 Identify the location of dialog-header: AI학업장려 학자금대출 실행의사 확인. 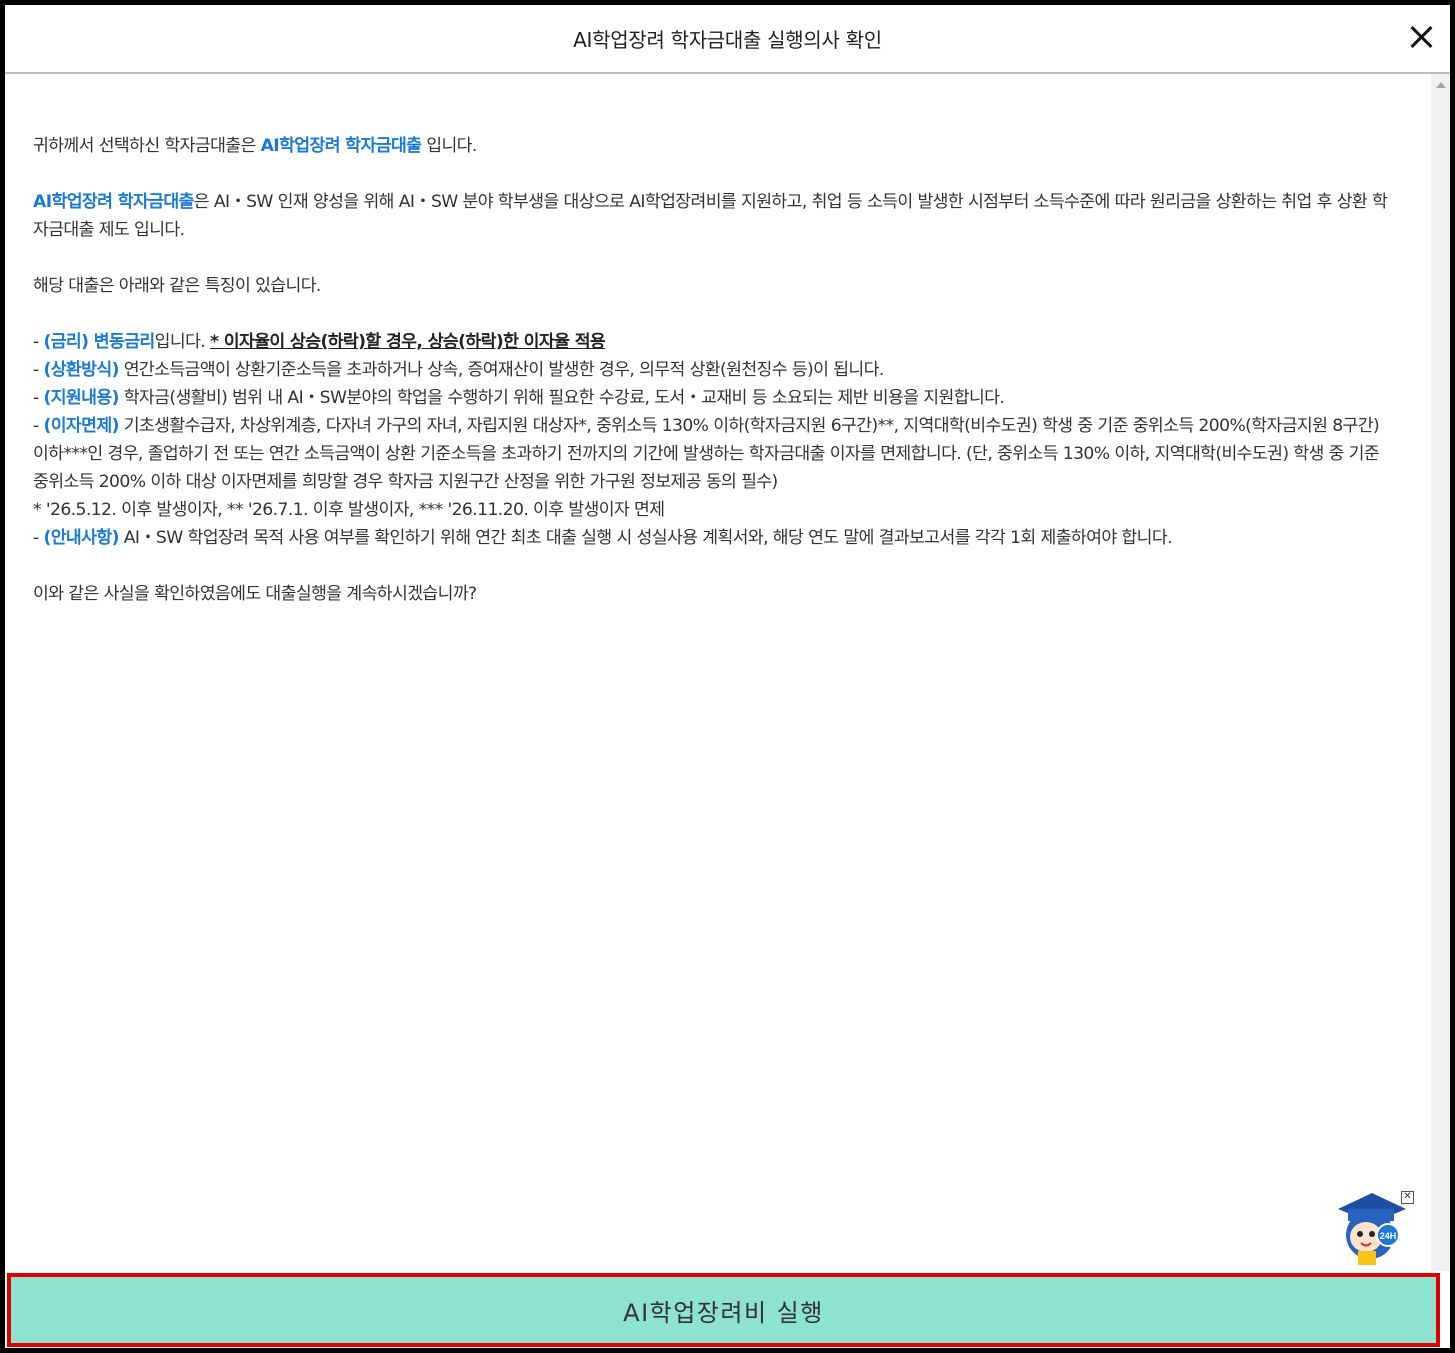
(727, 39).